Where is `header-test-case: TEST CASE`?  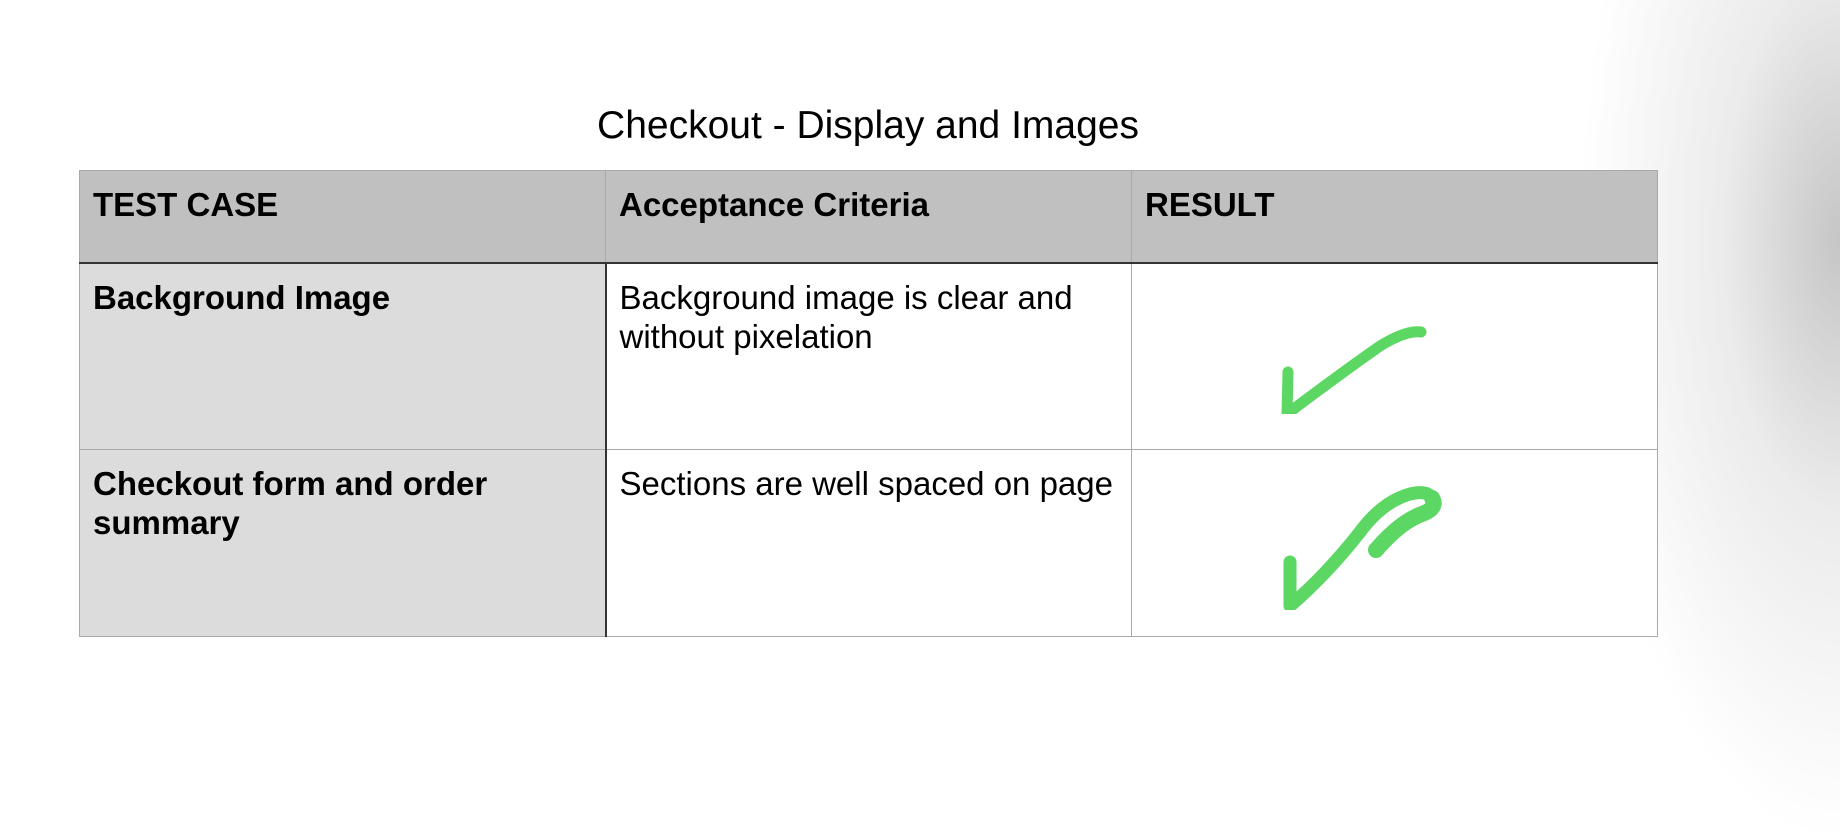 header-test-case: TEST CASE is located at coordinates (342, 217).